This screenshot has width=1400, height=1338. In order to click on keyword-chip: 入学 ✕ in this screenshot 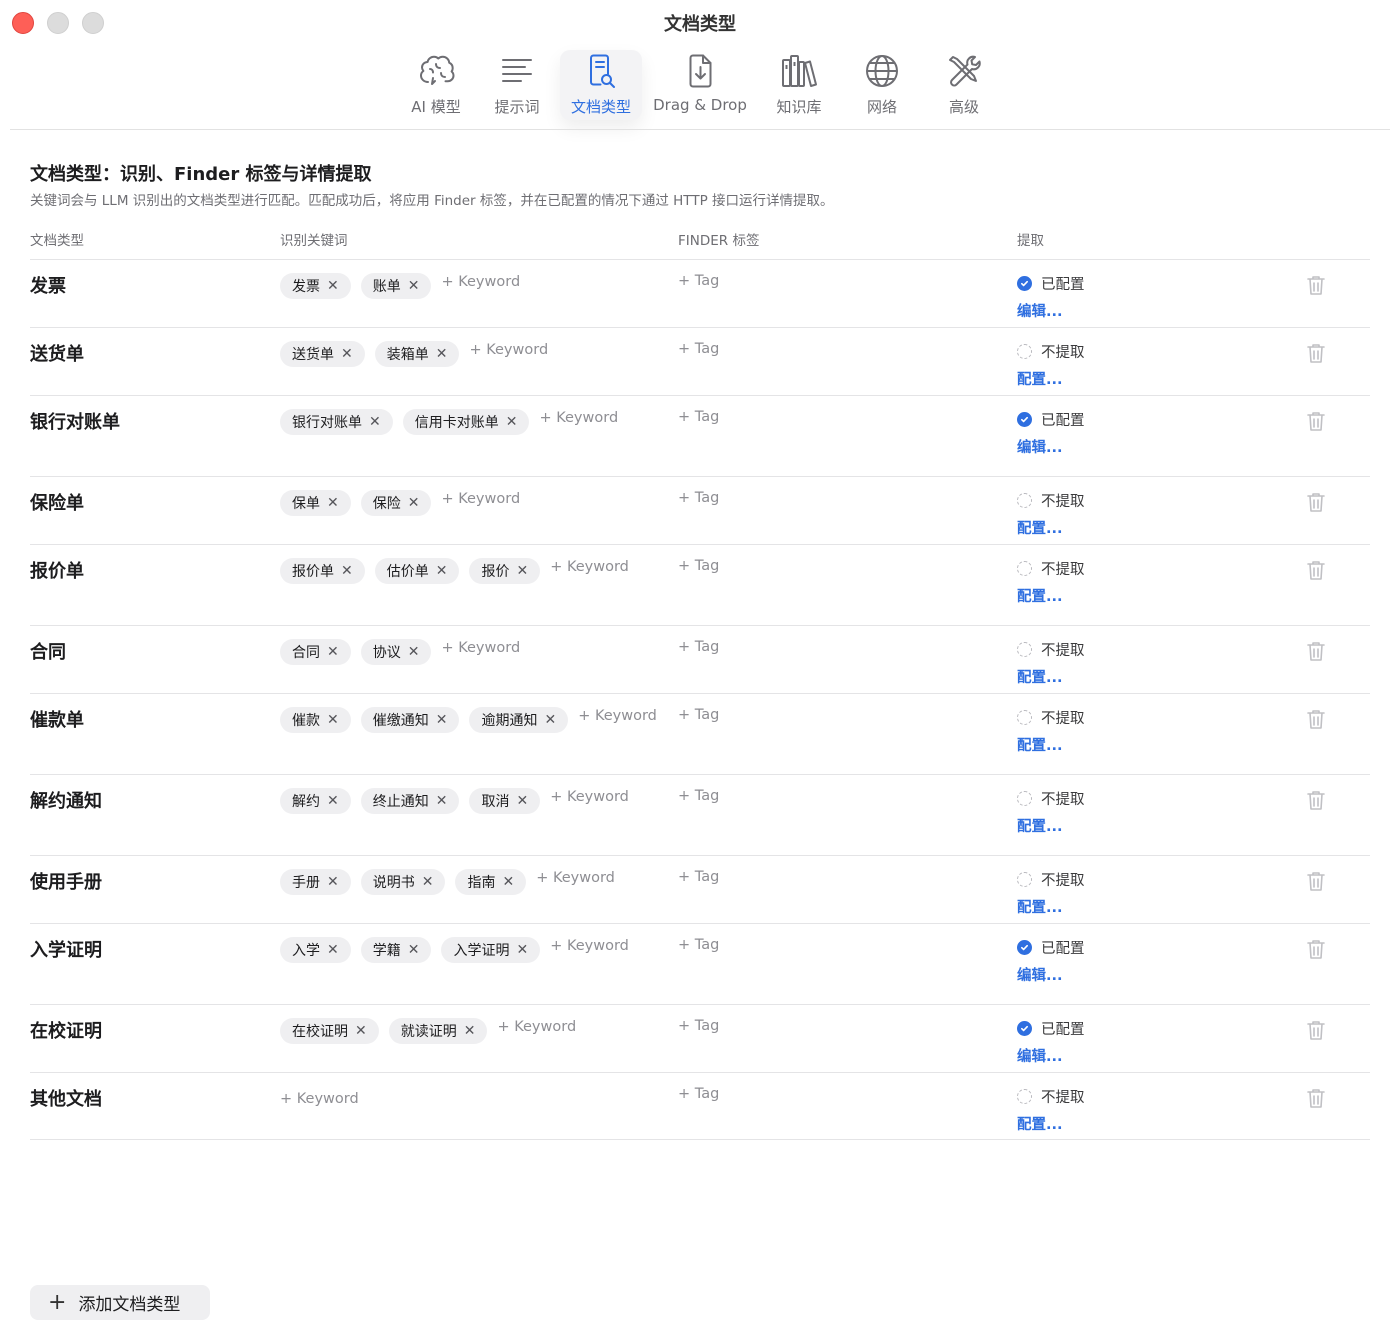, I will do `click(315, 950)`.